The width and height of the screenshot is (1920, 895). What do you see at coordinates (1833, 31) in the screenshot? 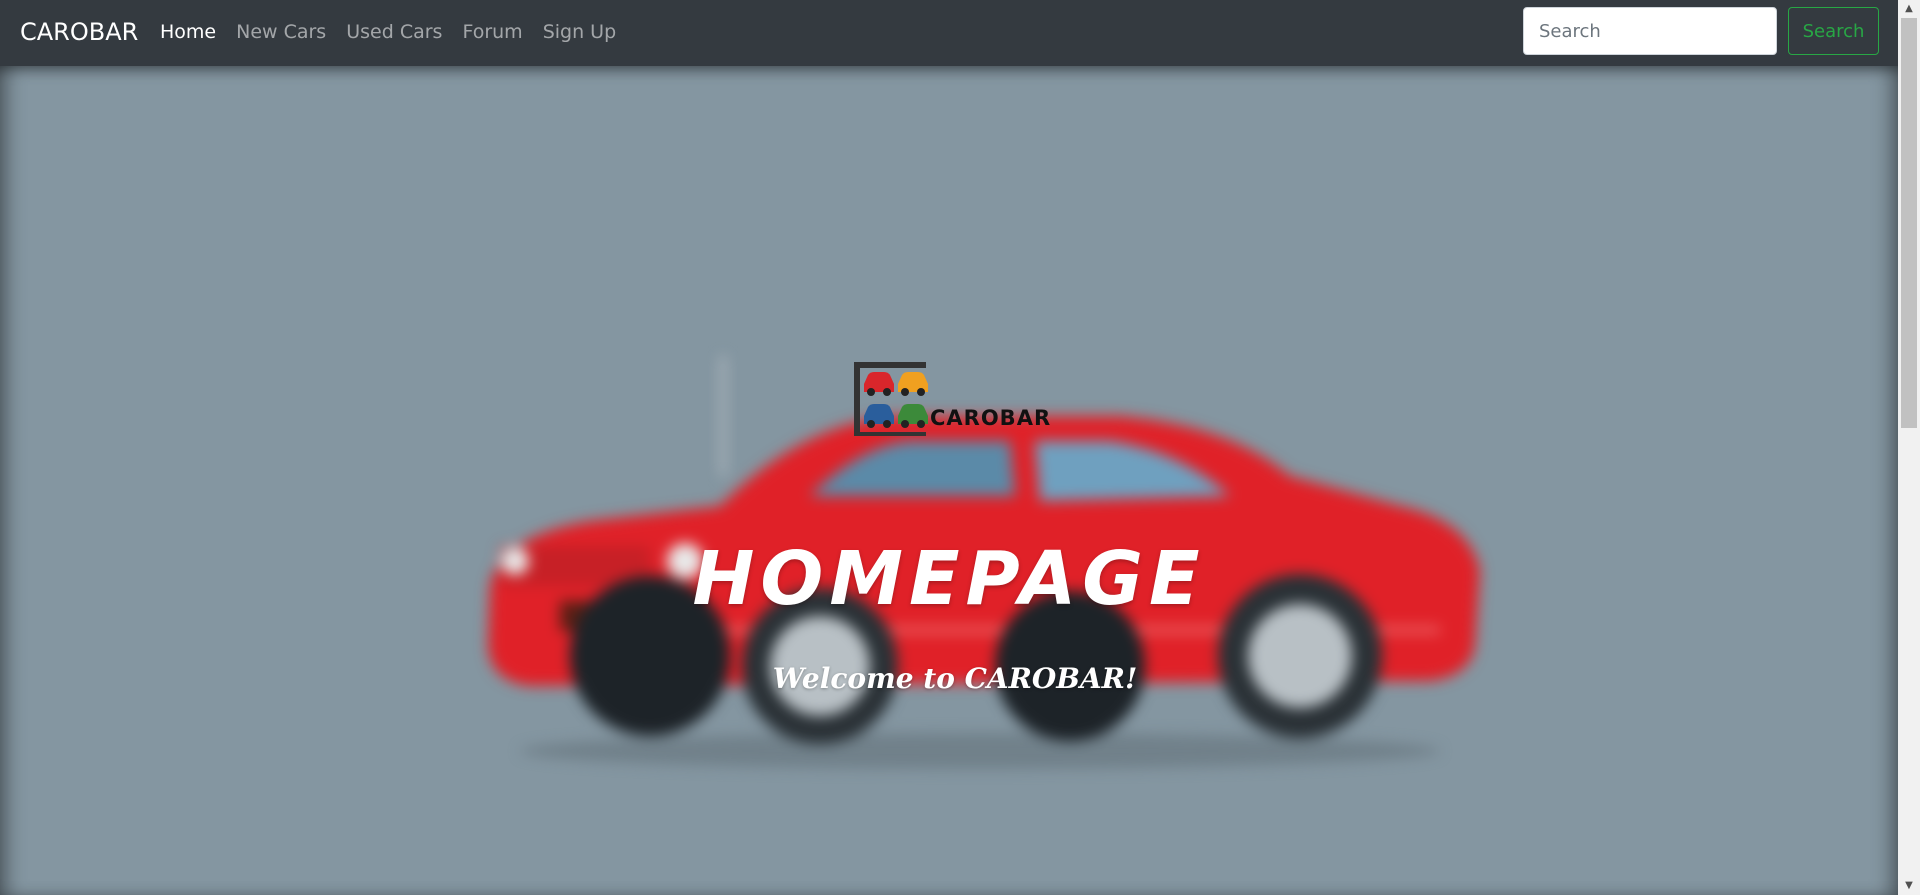
I see `search-button: Search` at bounding box center [1833, 31].